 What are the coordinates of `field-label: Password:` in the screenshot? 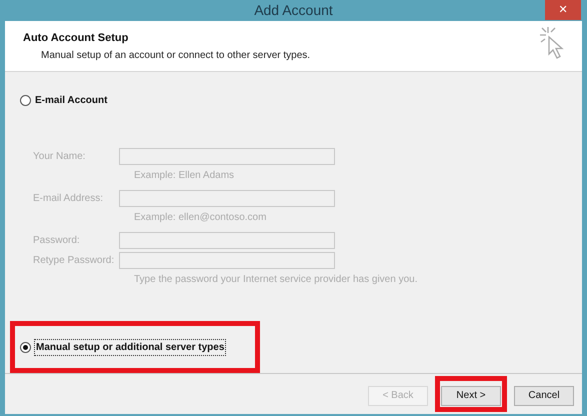 It's located at (57, 241).